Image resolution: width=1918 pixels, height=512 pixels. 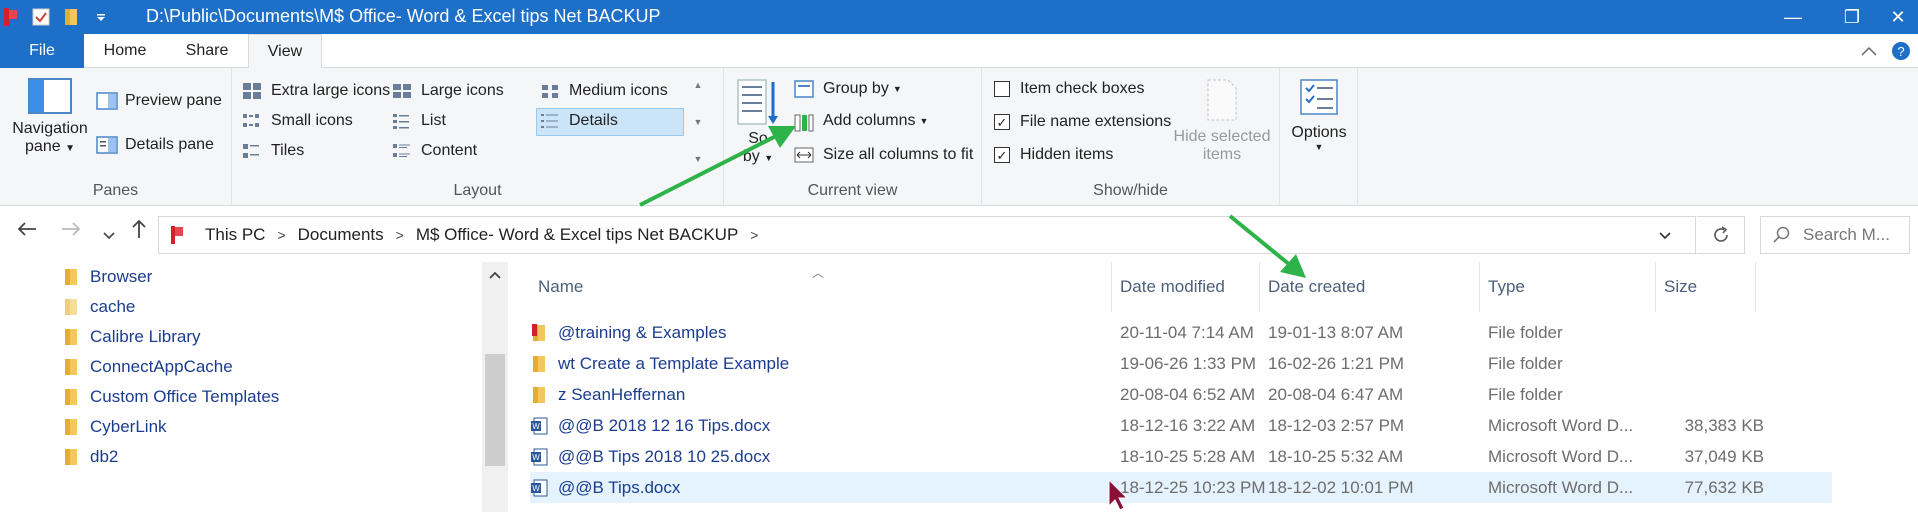 I want to click on list-icon, so click(x=403, y=121).